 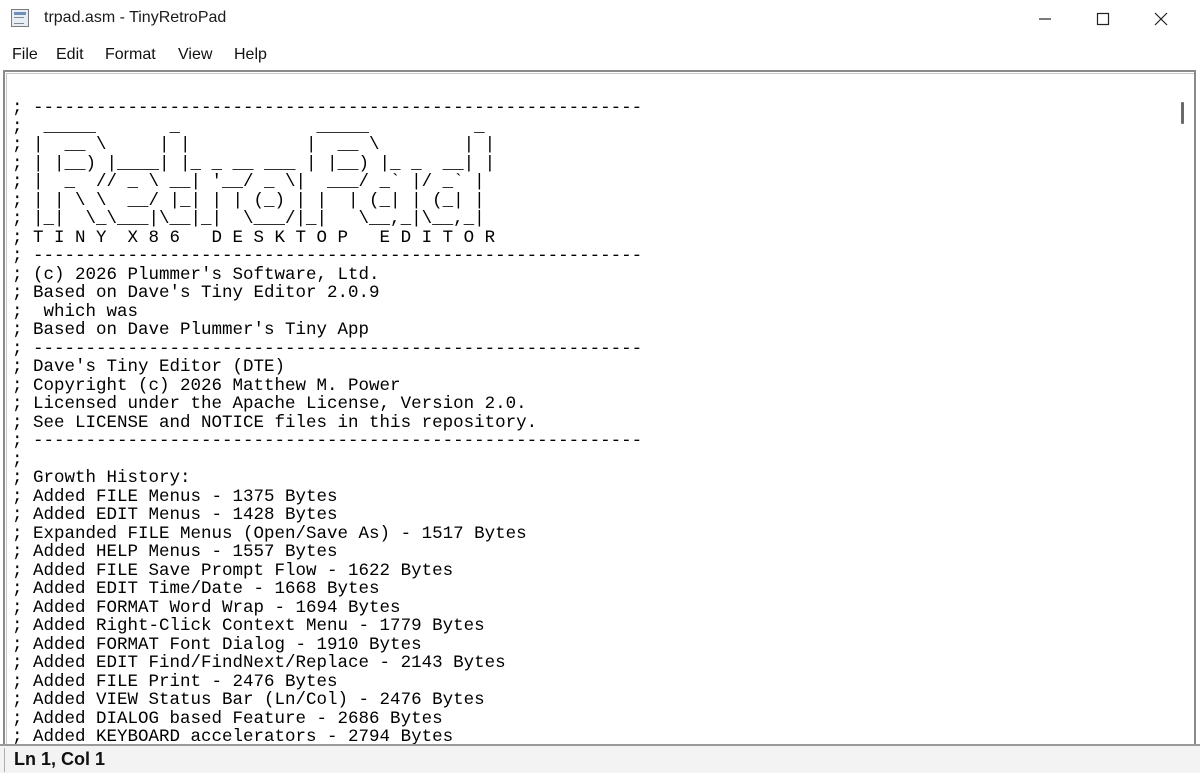 What do you see at coordinates (175, 552) in the screenshot?
I see `editor-line: ; Added HELP Menus - 1557 Bytes` at bounding box center [175, 552].